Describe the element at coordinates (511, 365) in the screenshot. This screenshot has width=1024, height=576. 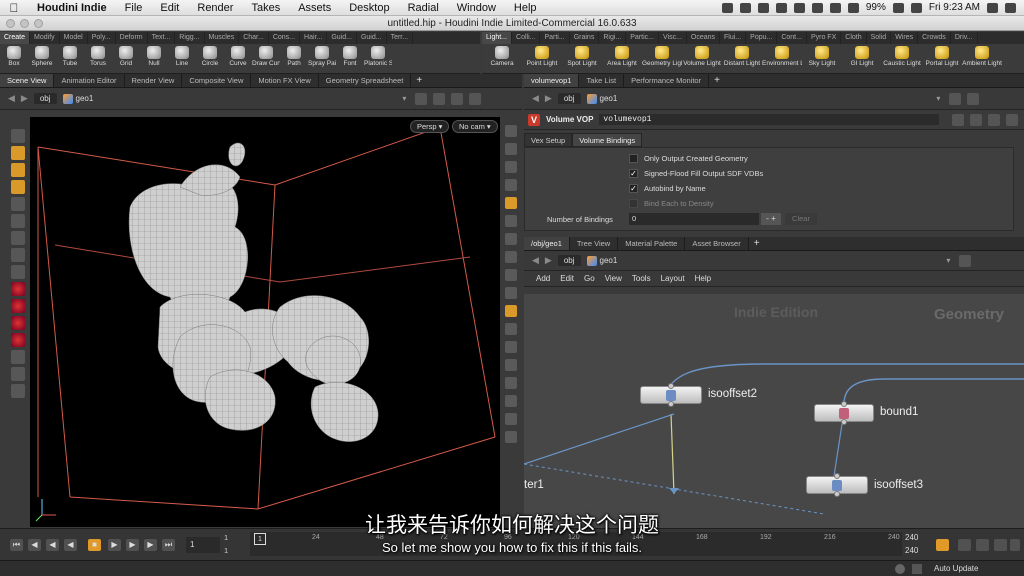
I see `primitive-numbers-icon` at that location.